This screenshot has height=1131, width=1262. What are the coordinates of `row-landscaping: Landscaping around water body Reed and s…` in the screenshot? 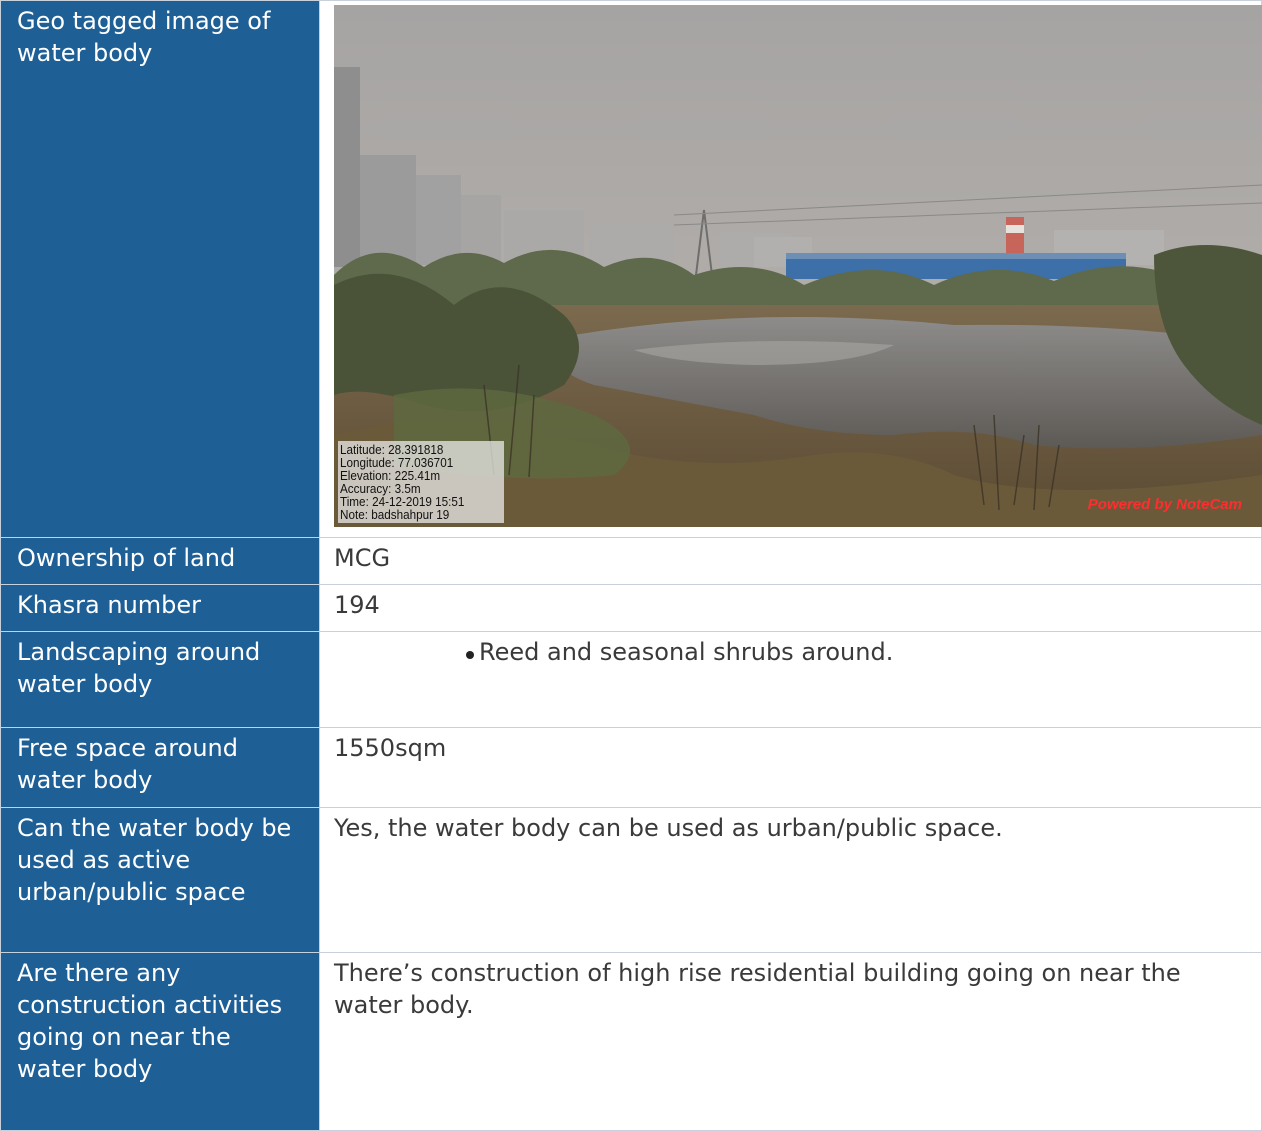 It's located at (631, 679).